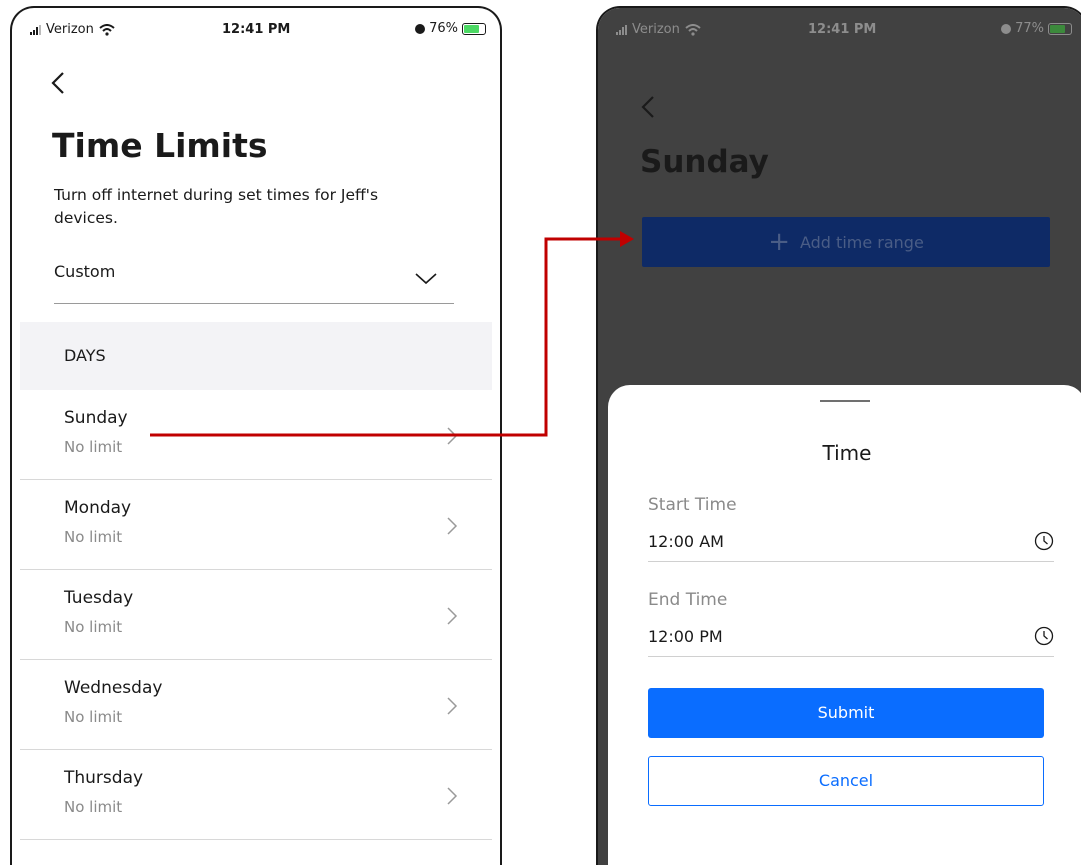 Image resolution: width=1081 pixels, height=865 pixels. What do you see at coordinates (685, 636) in the screenshot?
I see `end-time-value: 12:00 PM` at bounding box center [685, 636].